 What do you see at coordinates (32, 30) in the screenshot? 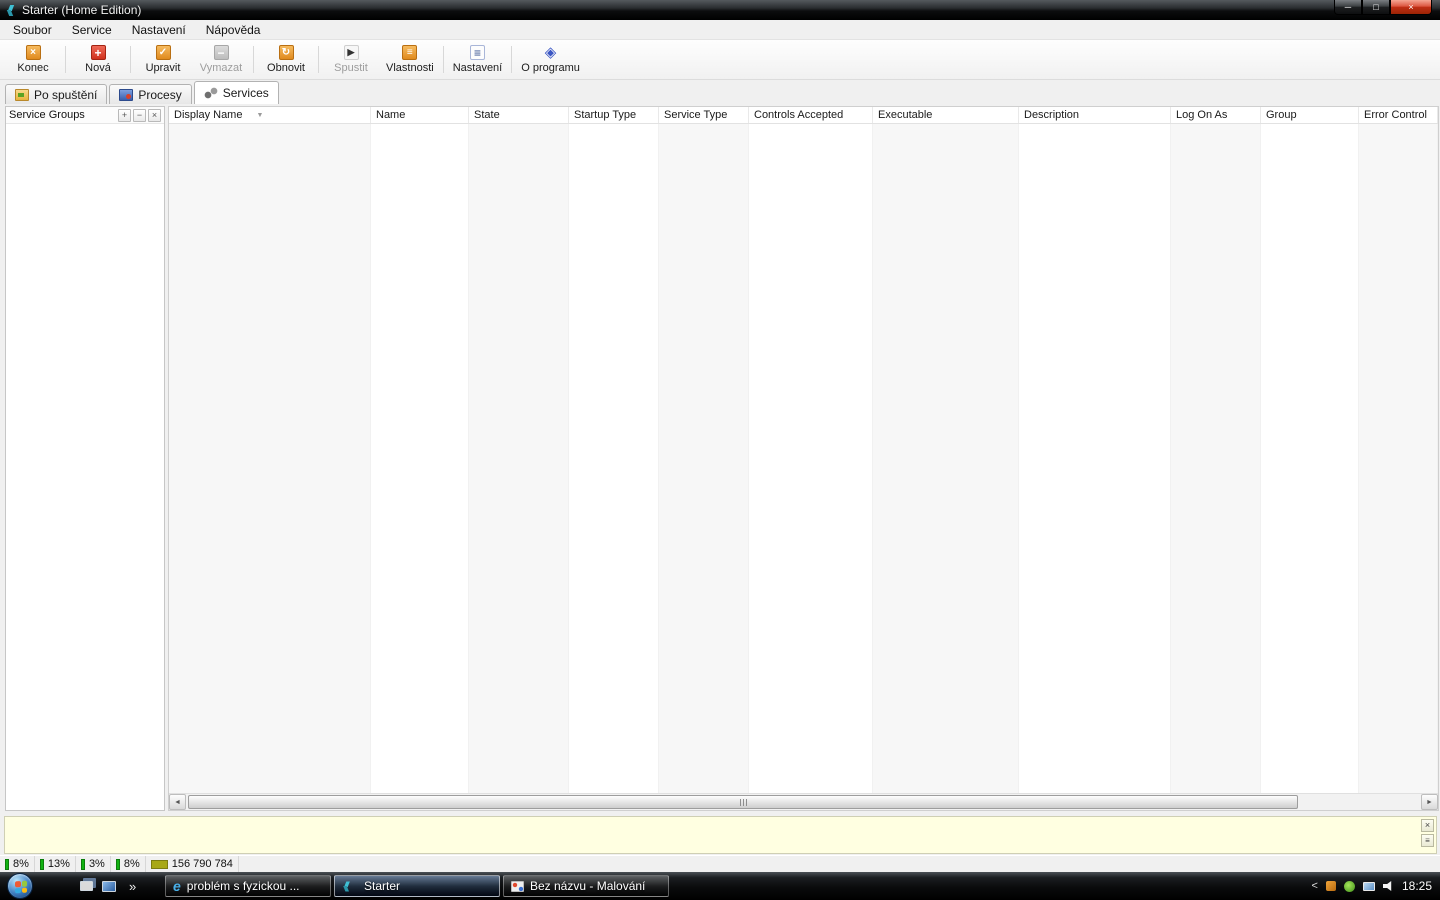
I see `menu-soubor: Soubor` at bounding box center [32, 30].